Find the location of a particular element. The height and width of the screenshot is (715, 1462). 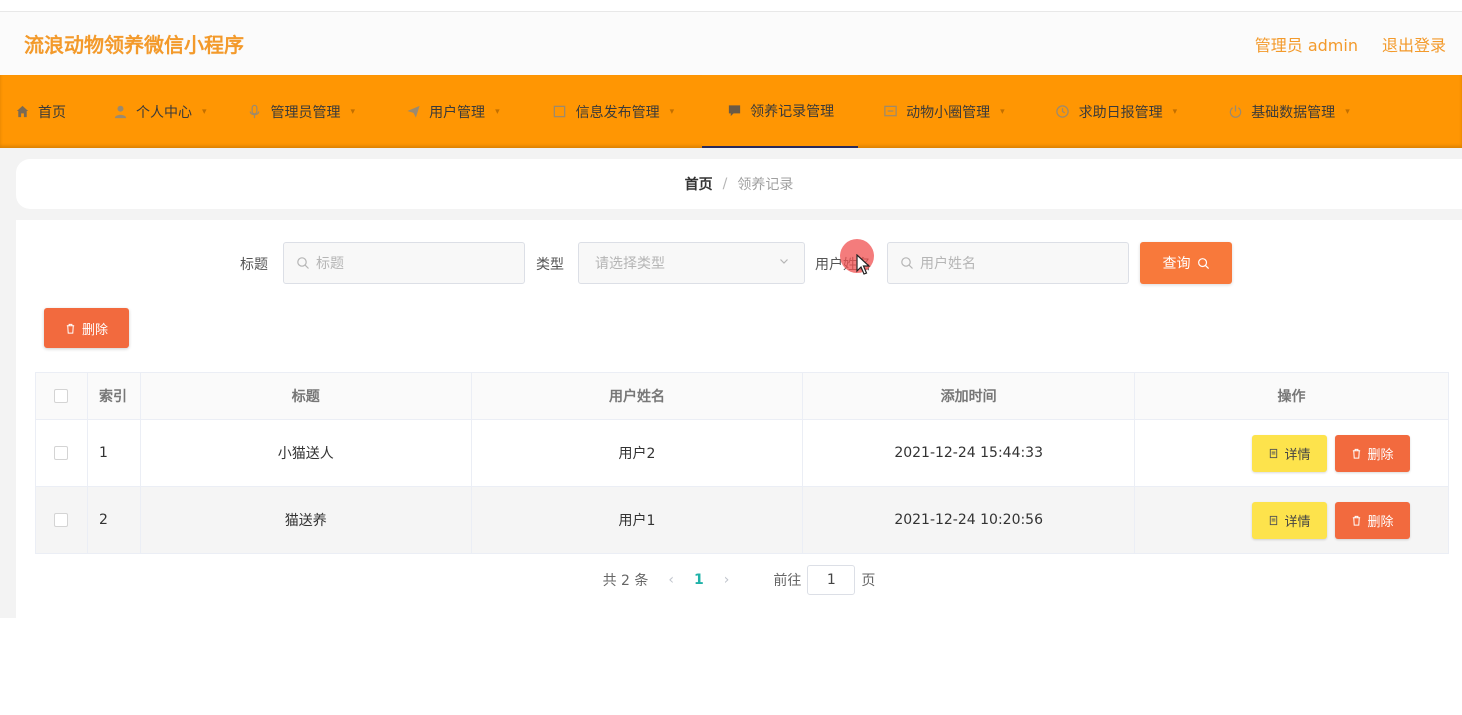

logout-link: 退出登录 is located at coordinates (1414, 44).